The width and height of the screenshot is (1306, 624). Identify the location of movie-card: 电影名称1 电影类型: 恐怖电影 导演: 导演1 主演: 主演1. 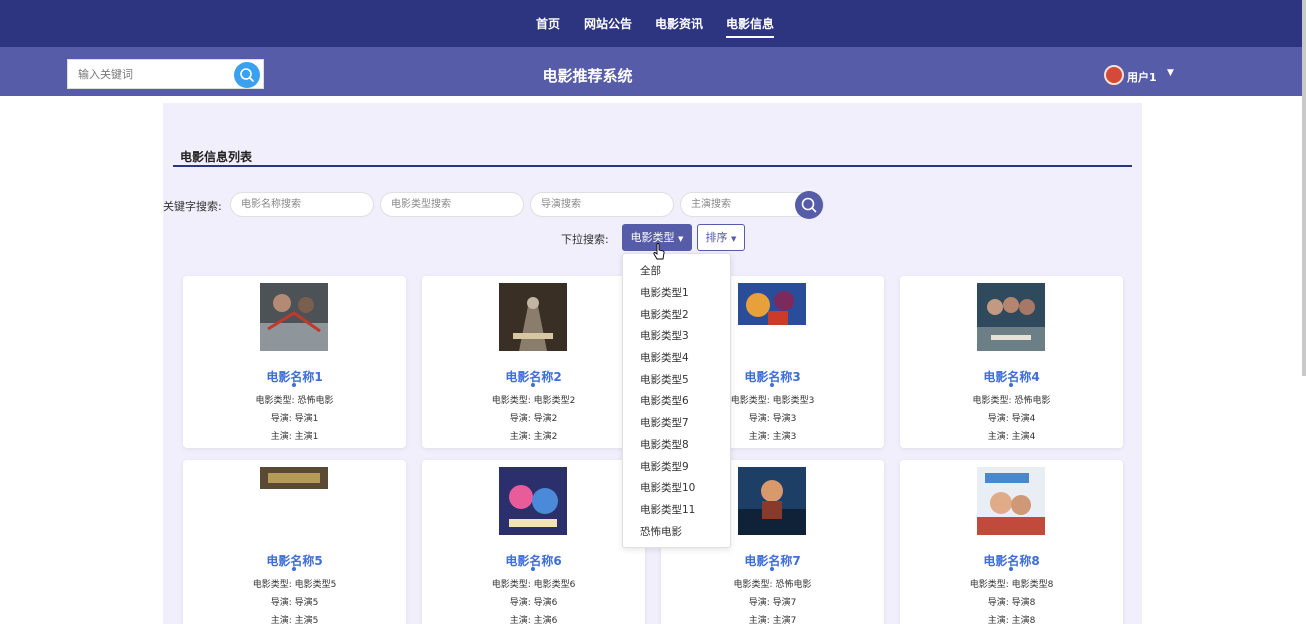
(294, 362).